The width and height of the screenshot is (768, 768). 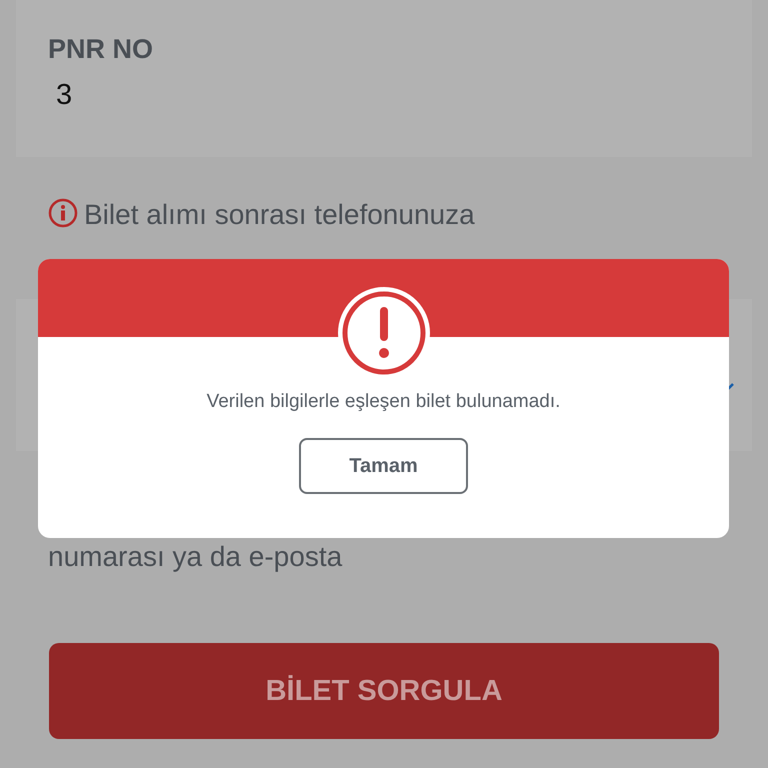 What do you see at coordinates (156, 95) in the screenshot?
I see `pnr-input-field: 3` at bounding box center [156, 95].